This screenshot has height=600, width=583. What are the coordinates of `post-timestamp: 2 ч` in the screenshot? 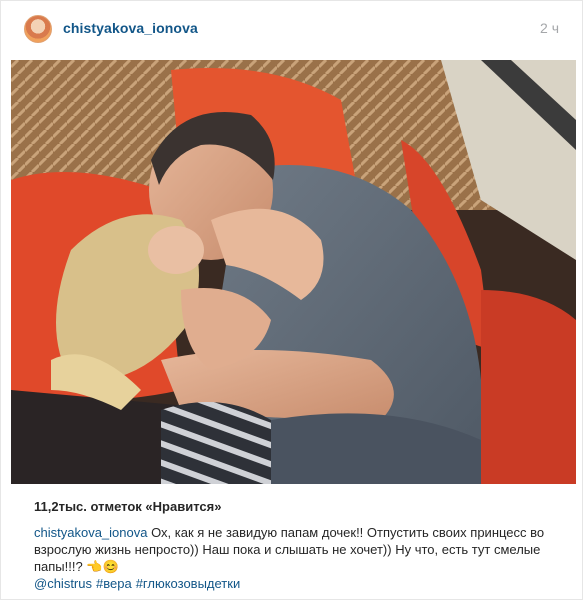 It's located at (549, 28).